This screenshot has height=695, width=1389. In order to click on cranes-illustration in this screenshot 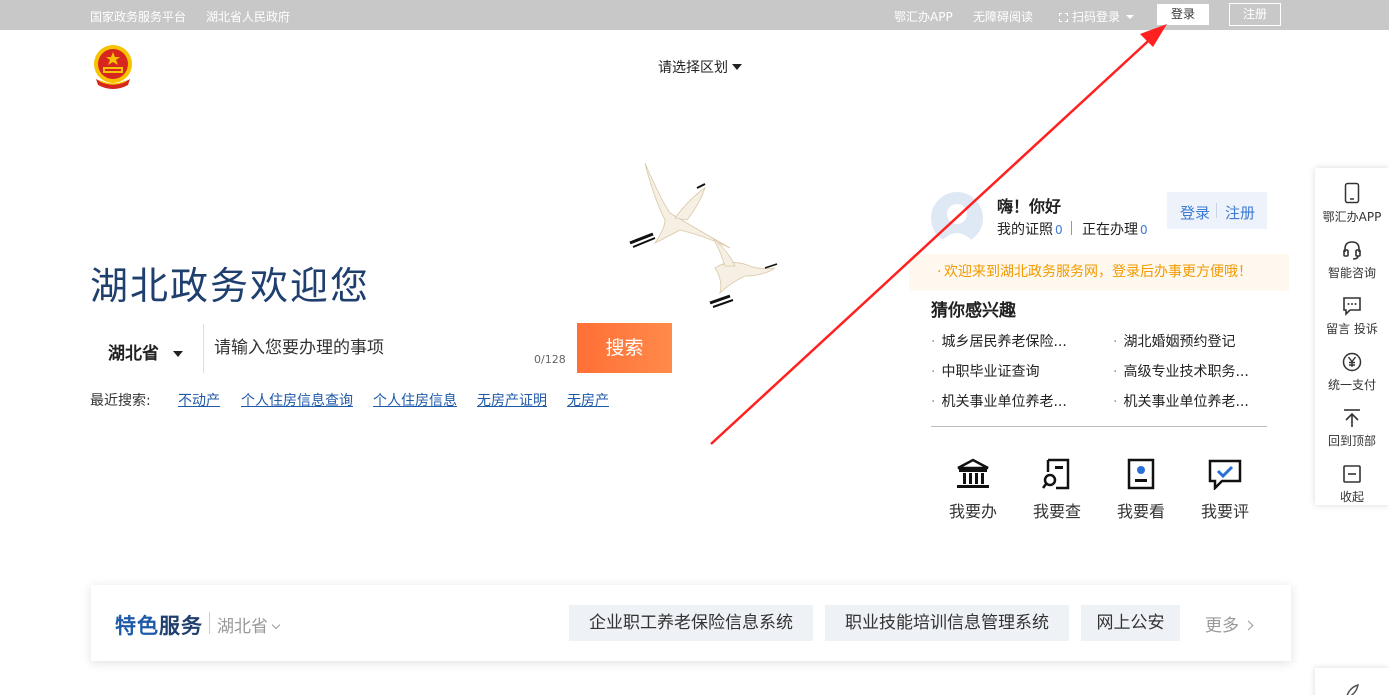, I will do `click(703, 235)`.